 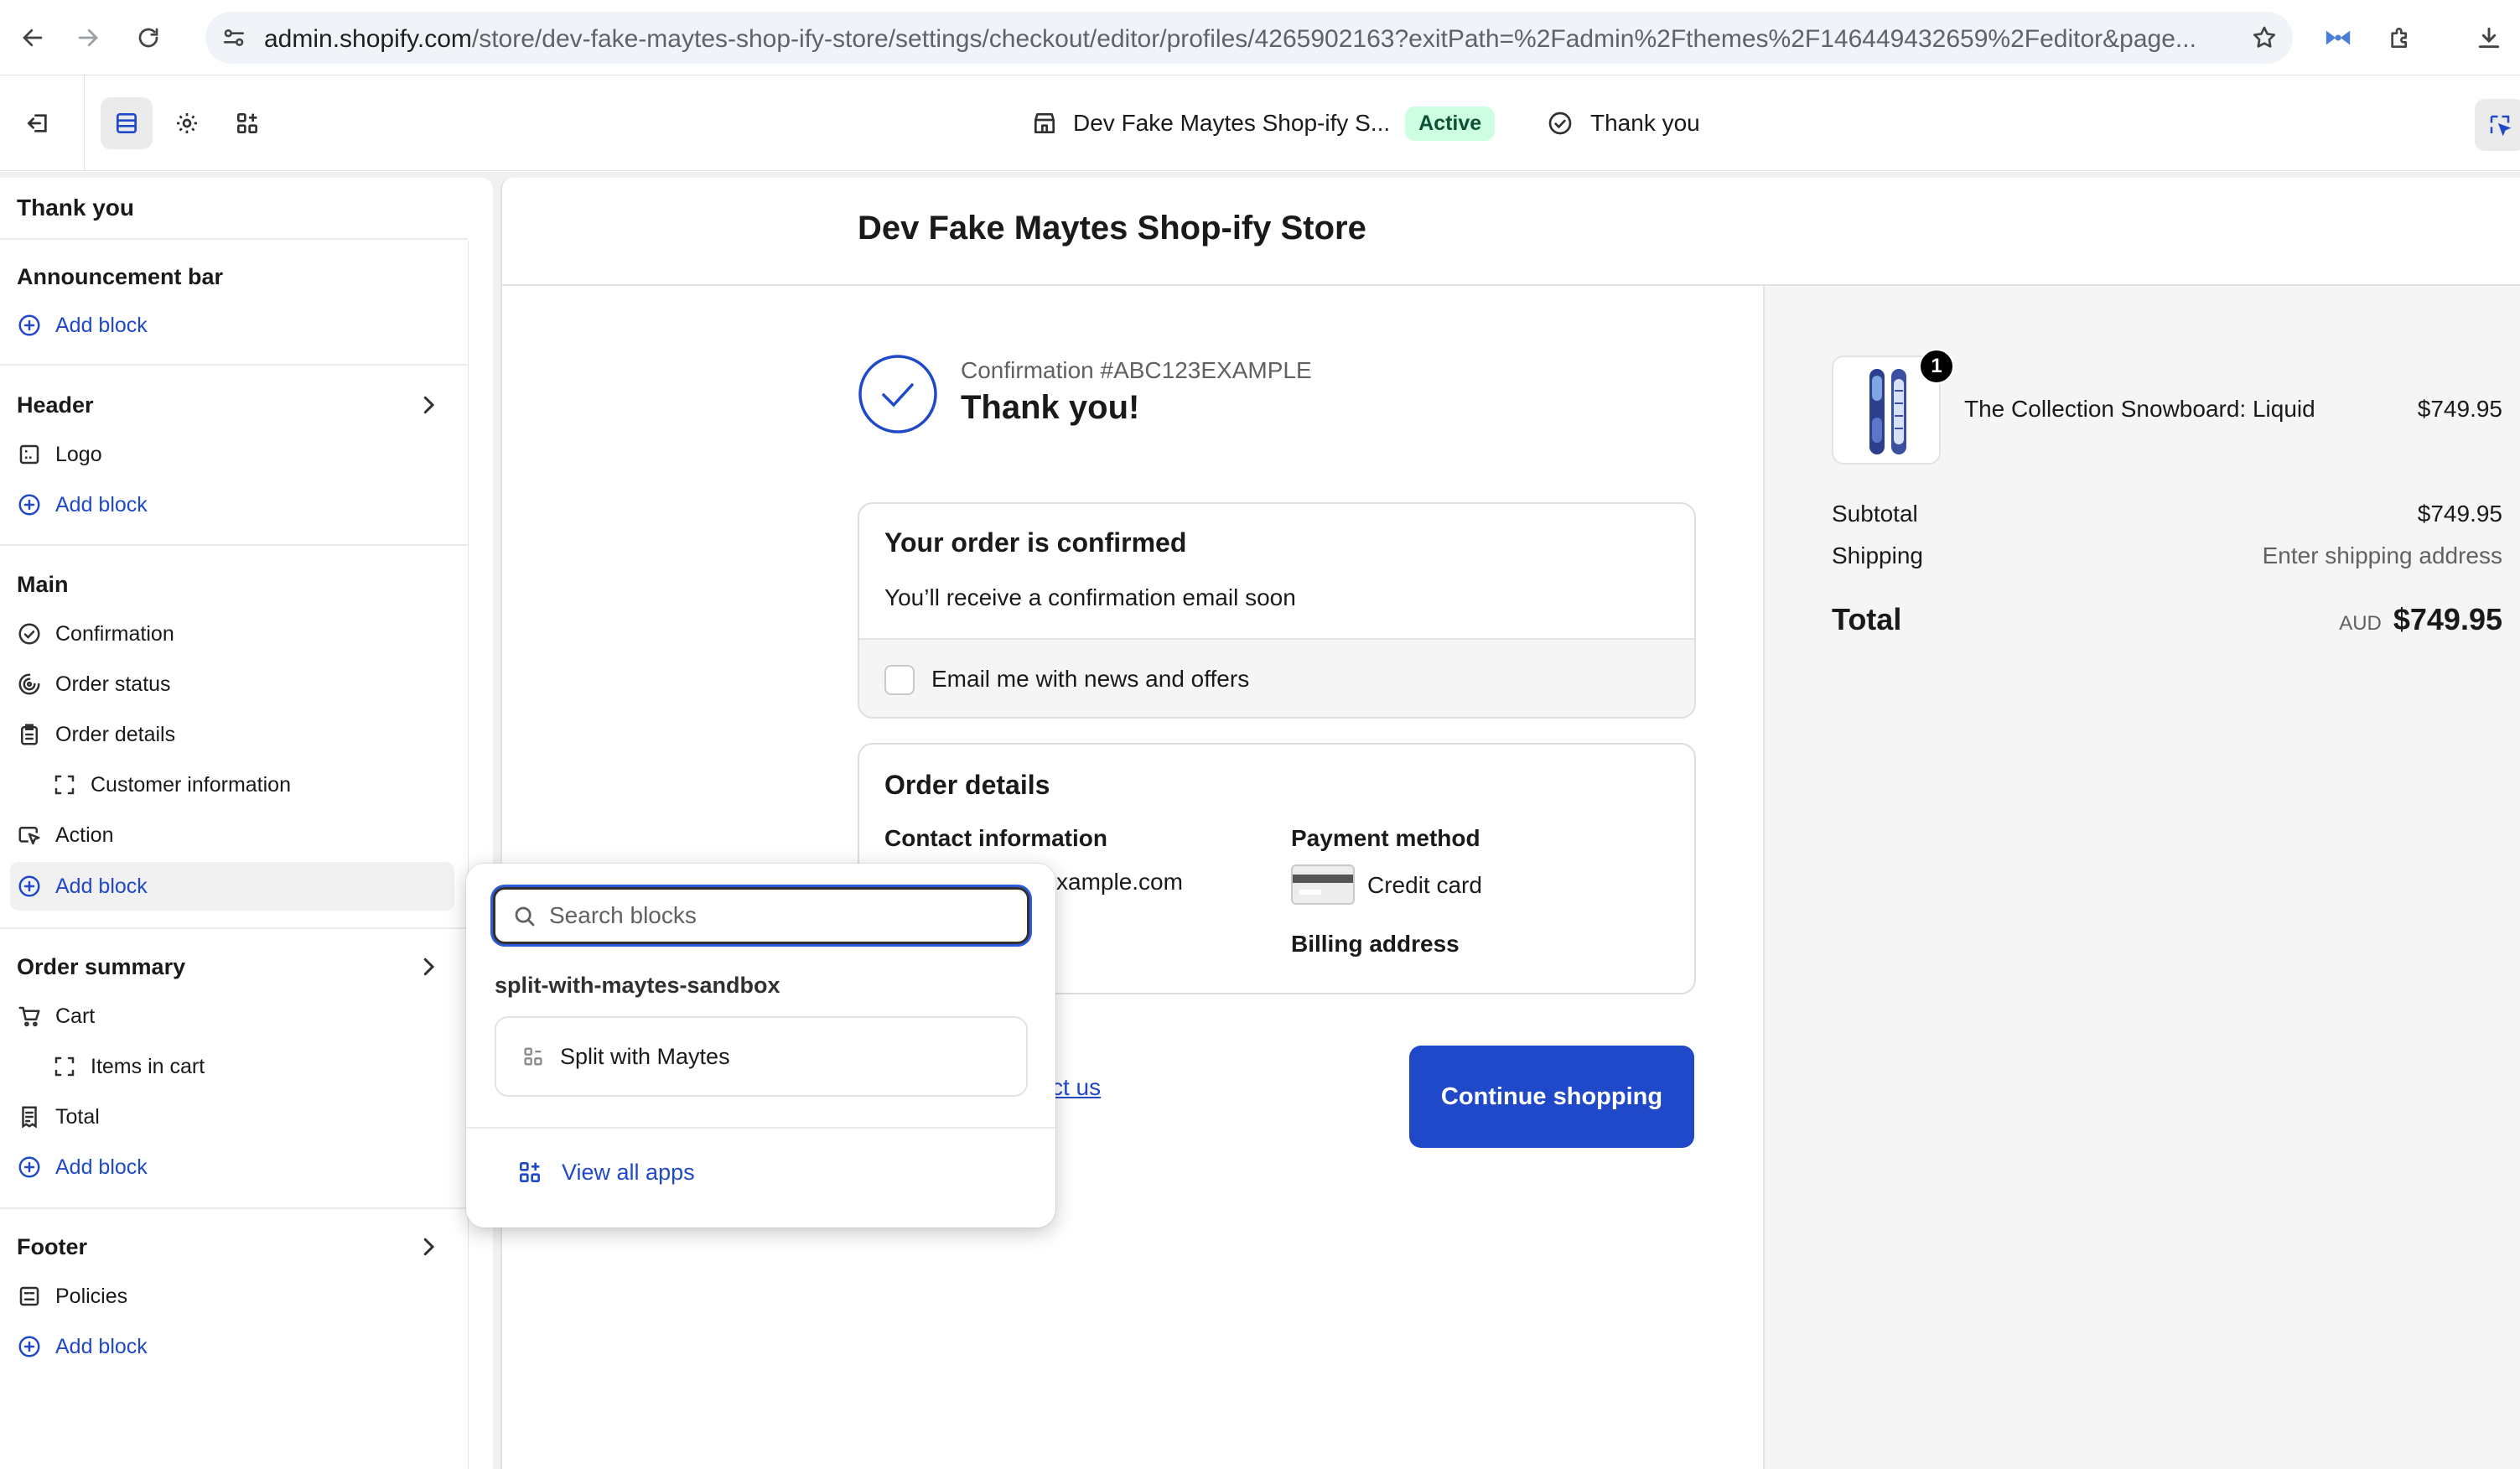 I want to click on search-blocks-field, so click(x=761, y=915).